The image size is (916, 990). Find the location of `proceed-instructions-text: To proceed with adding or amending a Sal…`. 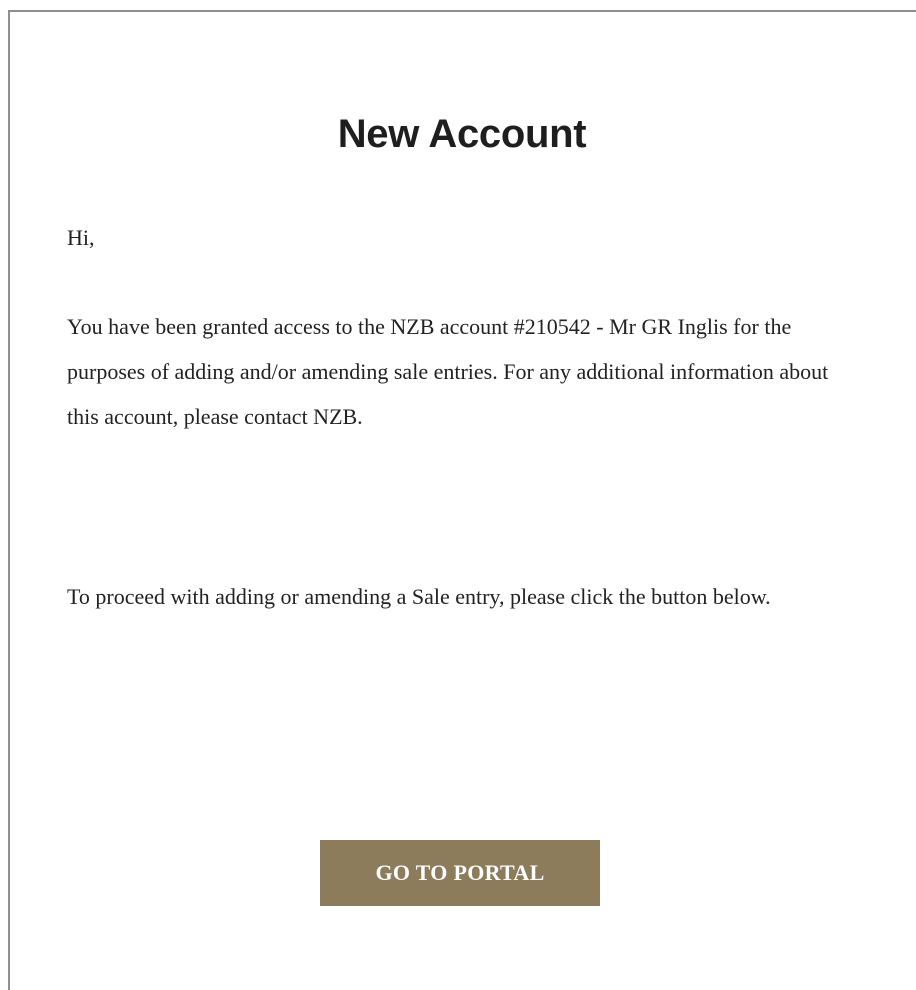

proceed-instructions-text: To proceed with adding or amending a Sal… is located at coordinates (419, 596).